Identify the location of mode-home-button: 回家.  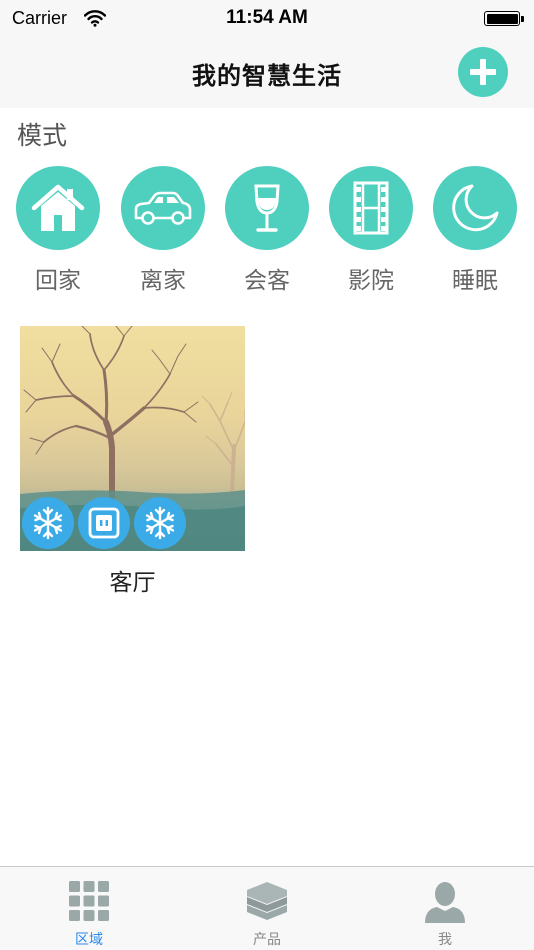
(58, 230).